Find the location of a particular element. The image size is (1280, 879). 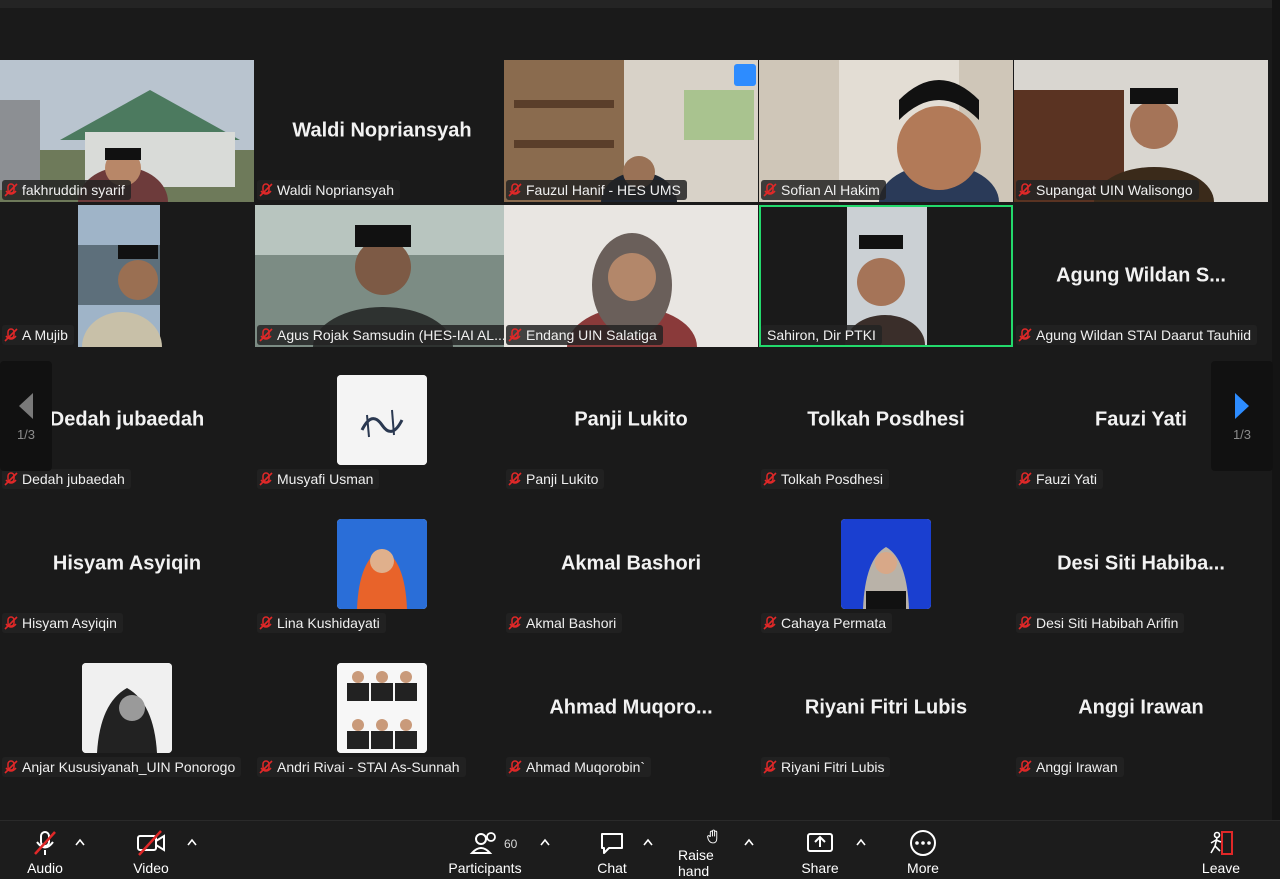

share-screen-icon is located at coordinates (820, 842).